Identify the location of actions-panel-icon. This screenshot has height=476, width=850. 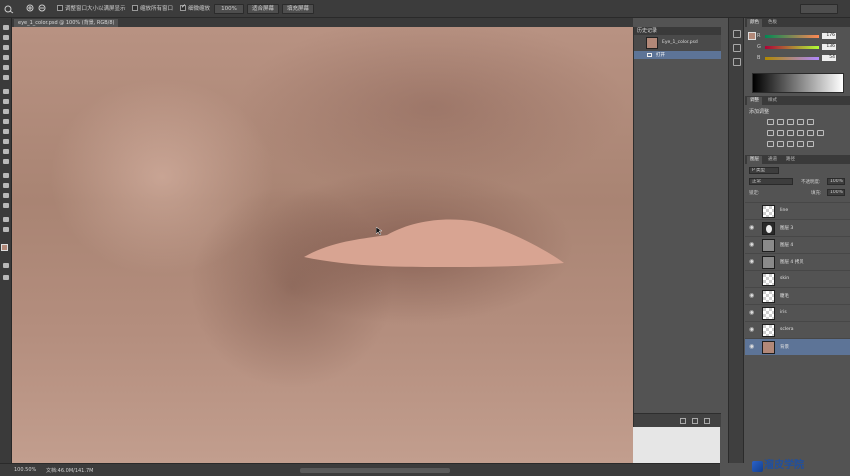
(737, 48).